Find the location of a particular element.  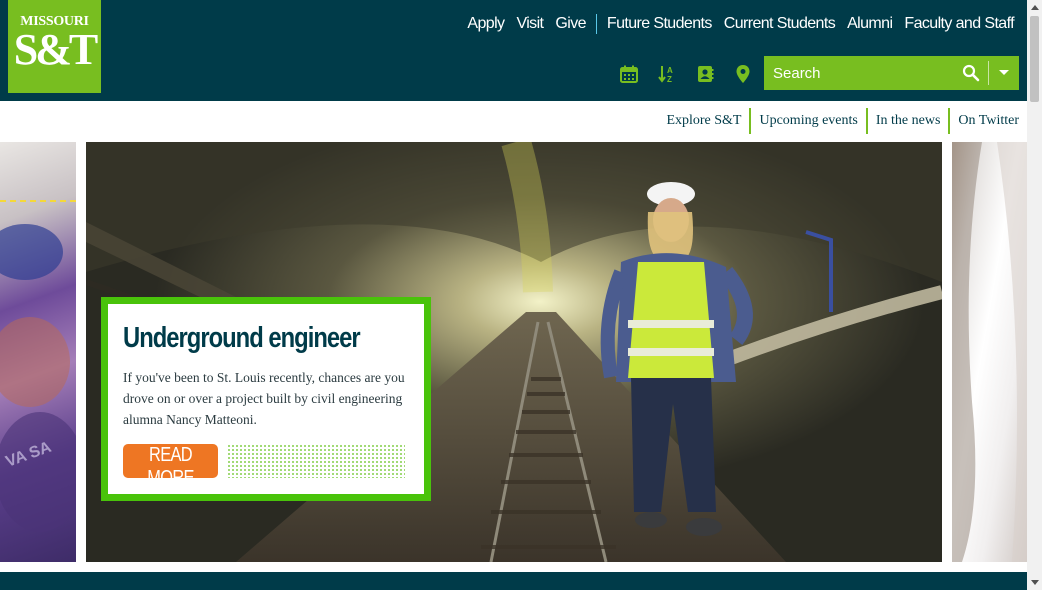

read-more-label: READ MORE is located at coordinates (170, 466).